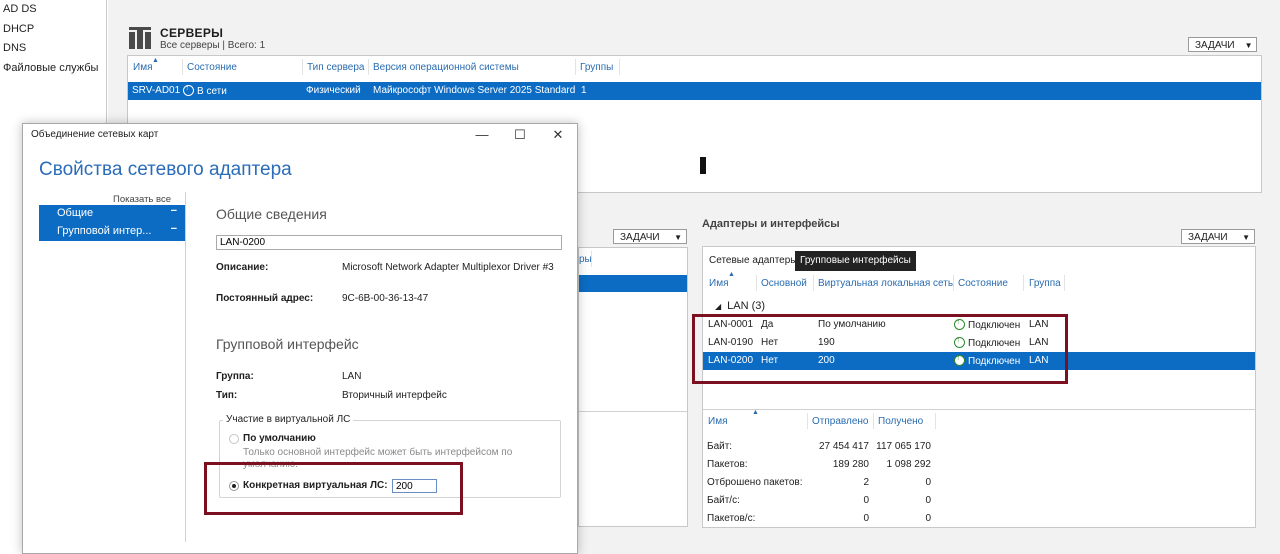 The height and width of the screenshot is (554, 1280). What do you see at coordinates (14, 48) in the screenshot?
I see `nav-item-dns: DNS` at bounding box center [14, 48].